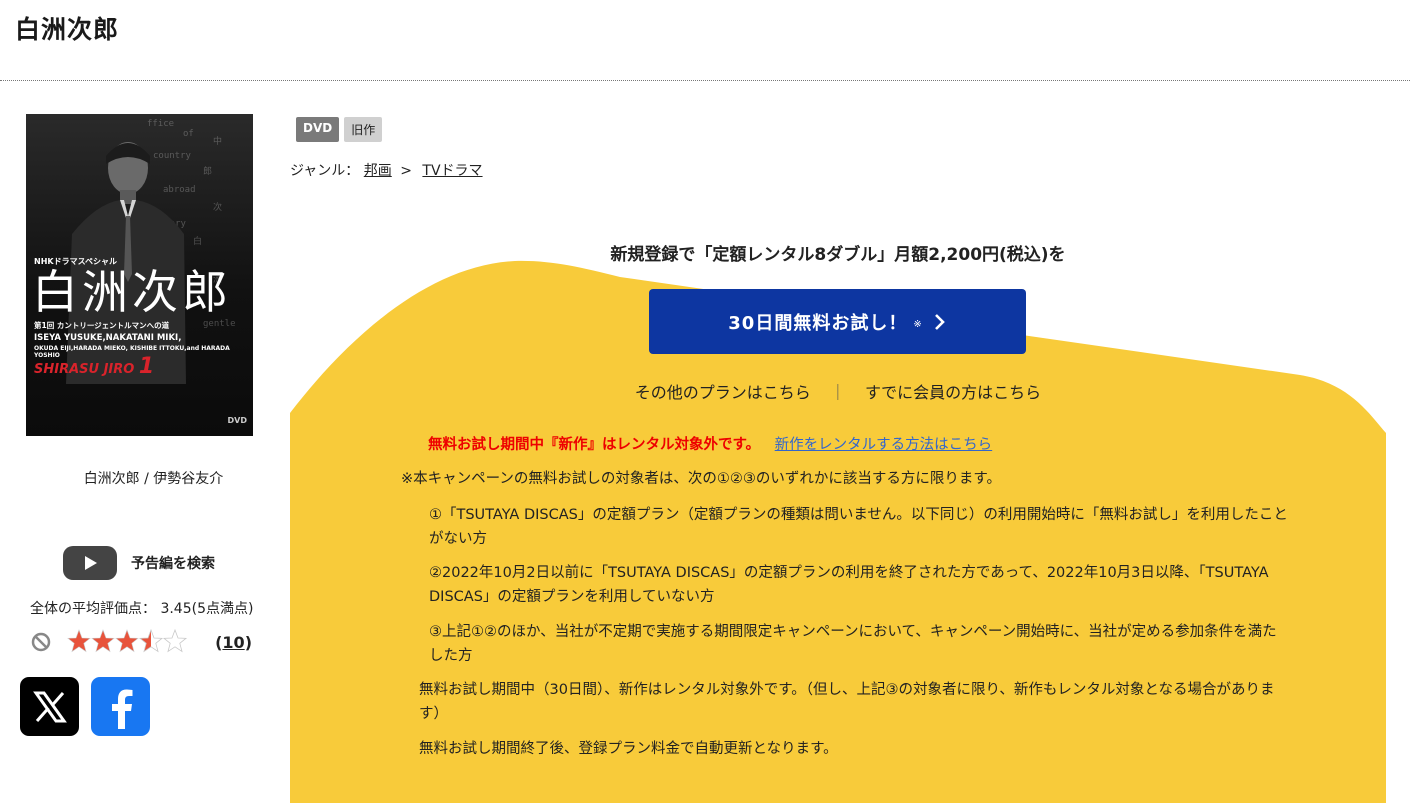 This screenshot has height=803, width=1410. Describe the element at coordinates (217, 207) in the screenshot. I see `svg-text: 次` at that location.